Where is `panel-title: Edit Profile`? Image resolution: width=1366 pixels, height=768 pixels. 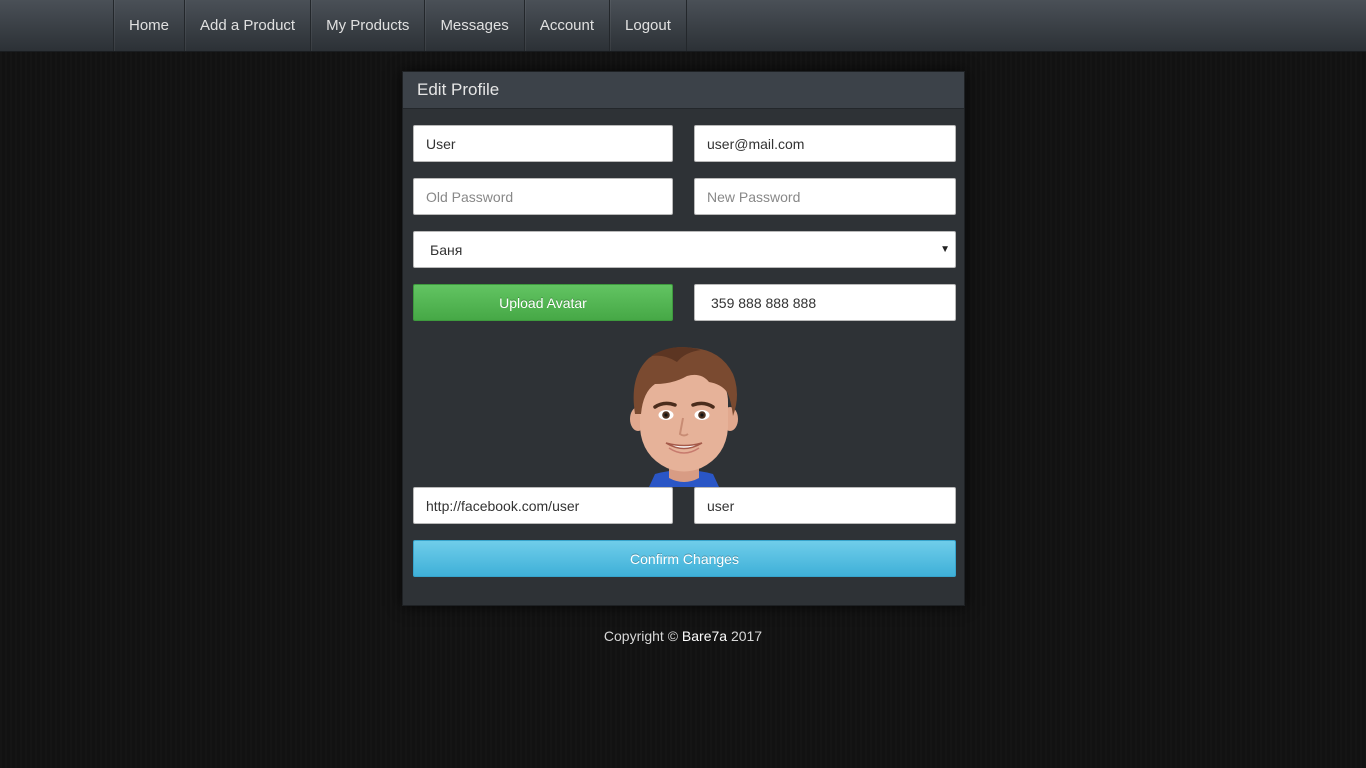
panel-title: Edit Profile is located at coordinates (683, 90).